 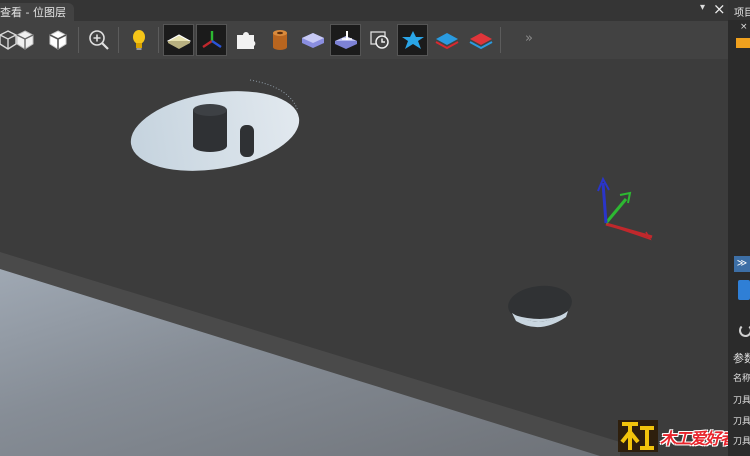 What do you see at coordinates (379, 40) in the screenshot?
I see `clock-simulate-icon` at bounding box center [379, 40].